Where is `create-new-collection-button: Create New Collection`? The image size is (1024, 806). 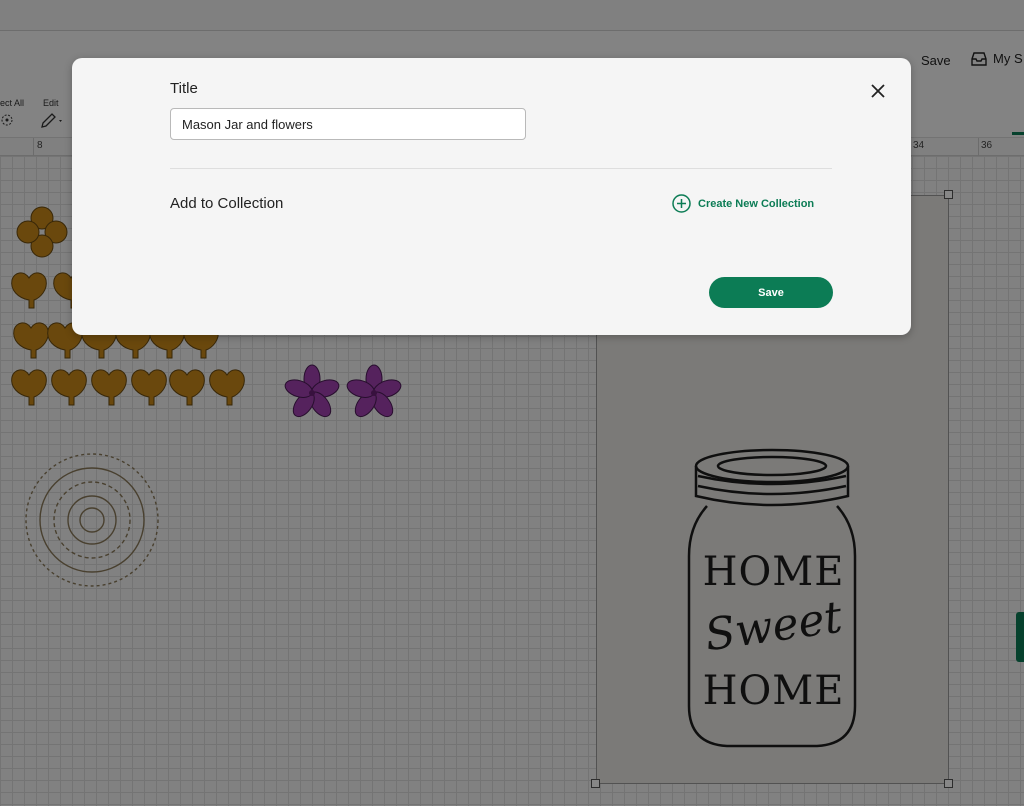
create-new-collection-button: Create New Collection is located at coordinates (743, 203).